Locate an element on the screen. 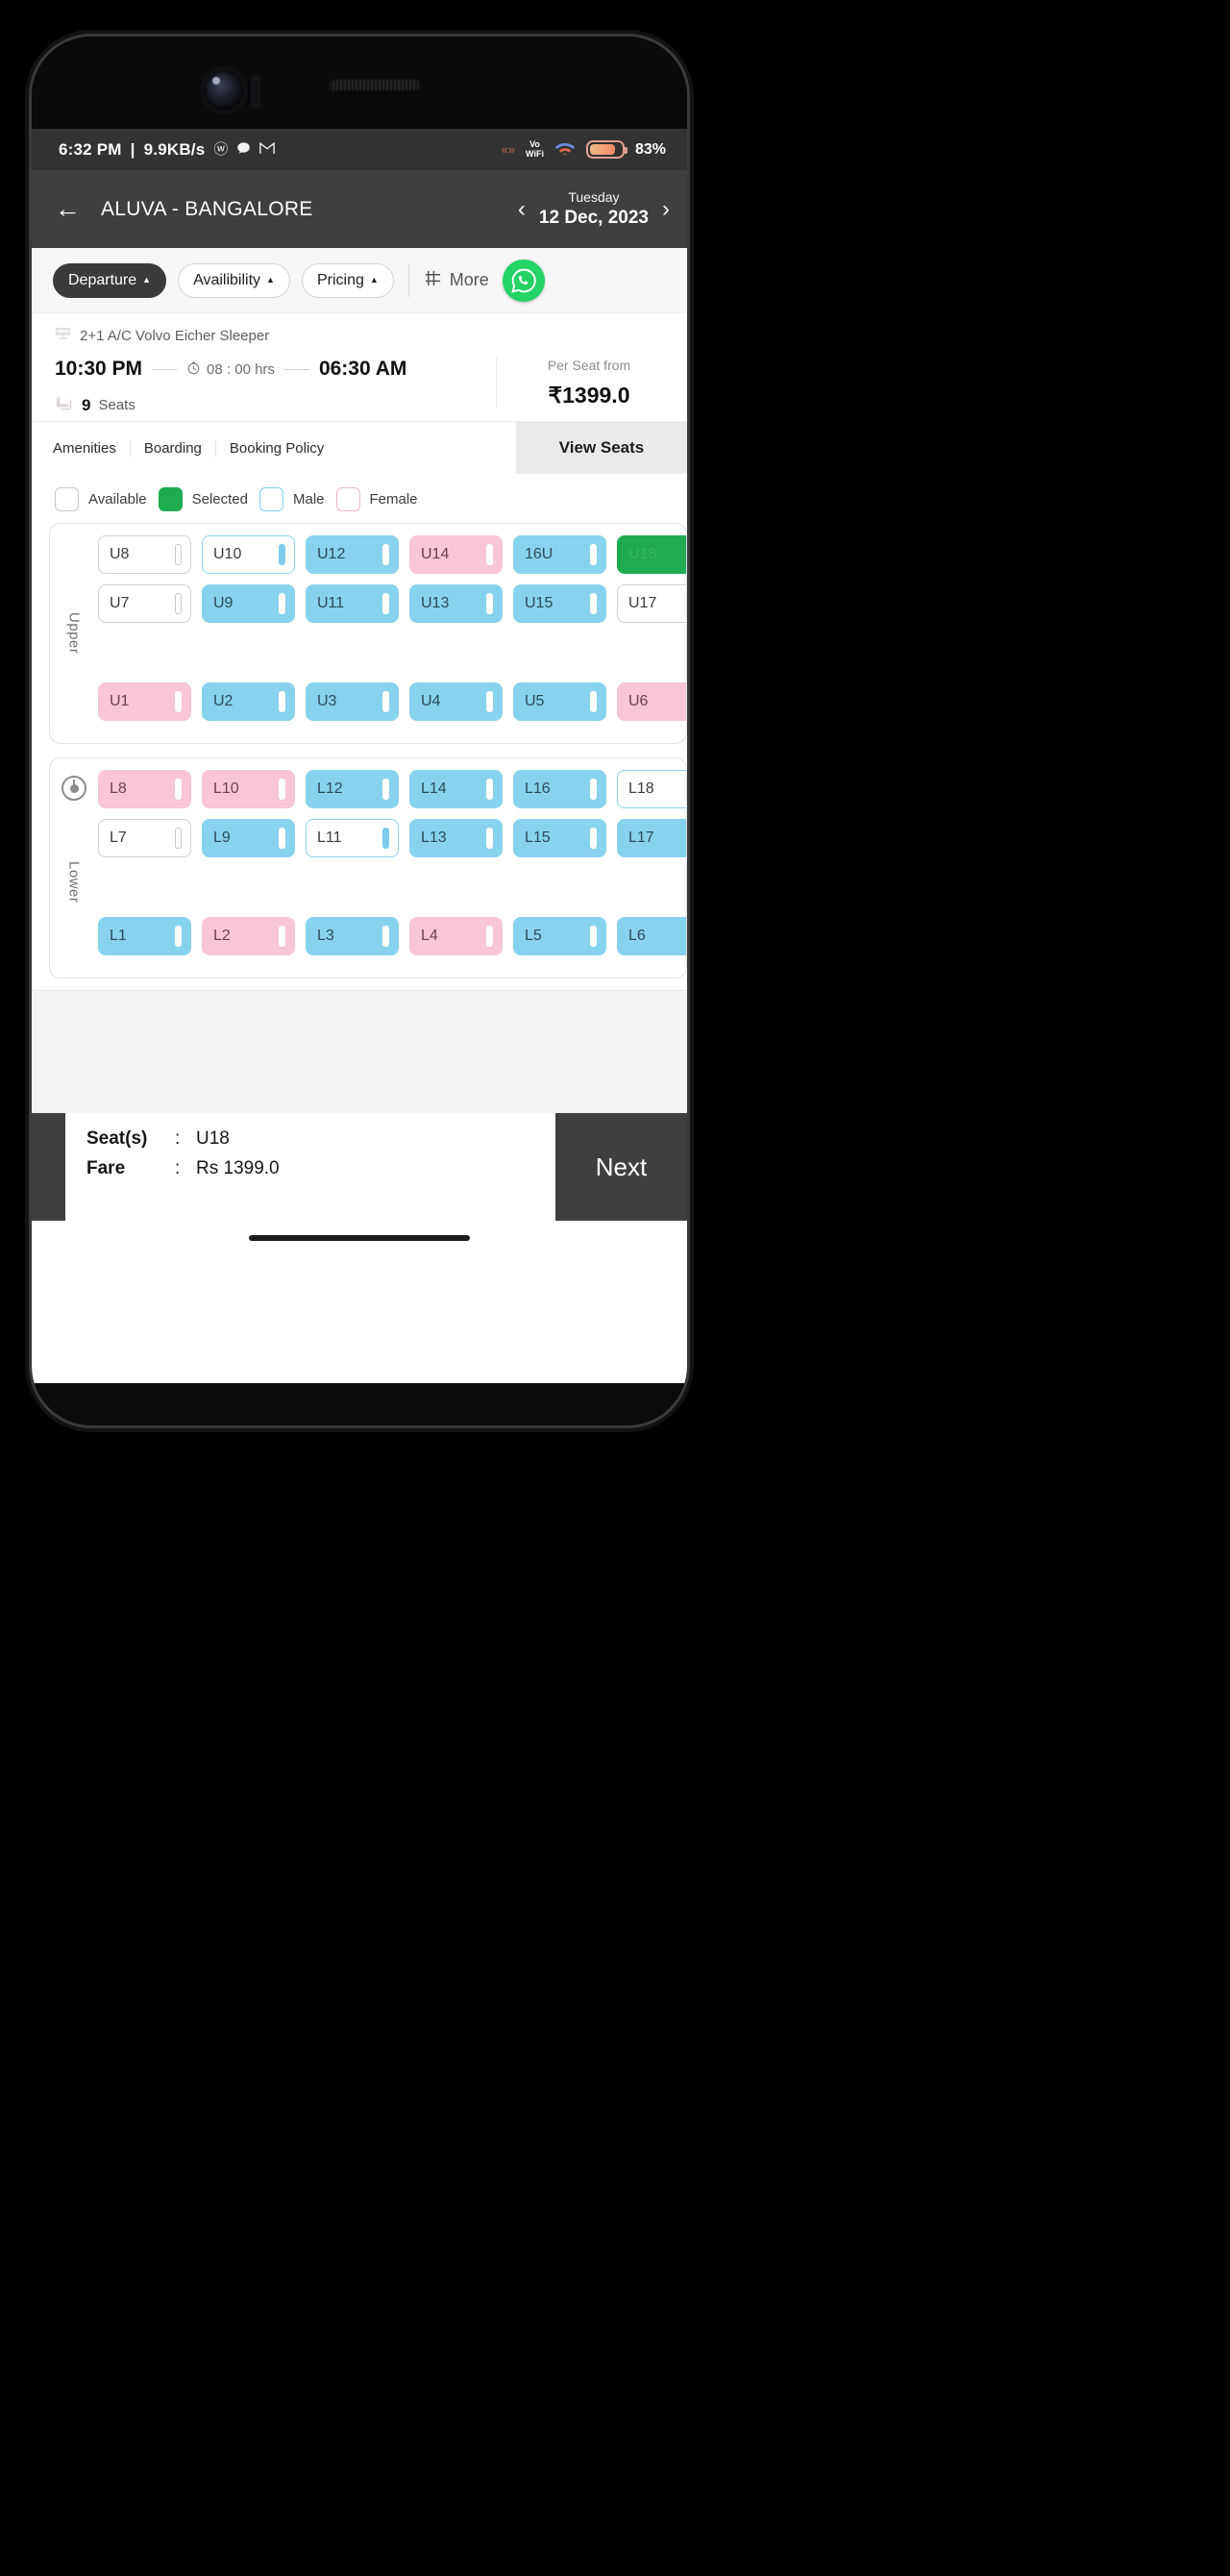 The width and height of the screenshot is (1230, 2576). status-bar: 6:32 PM | 9.9KB/s ⓦ «» Vo WiFi 83% is located at coordinates (360, 149).